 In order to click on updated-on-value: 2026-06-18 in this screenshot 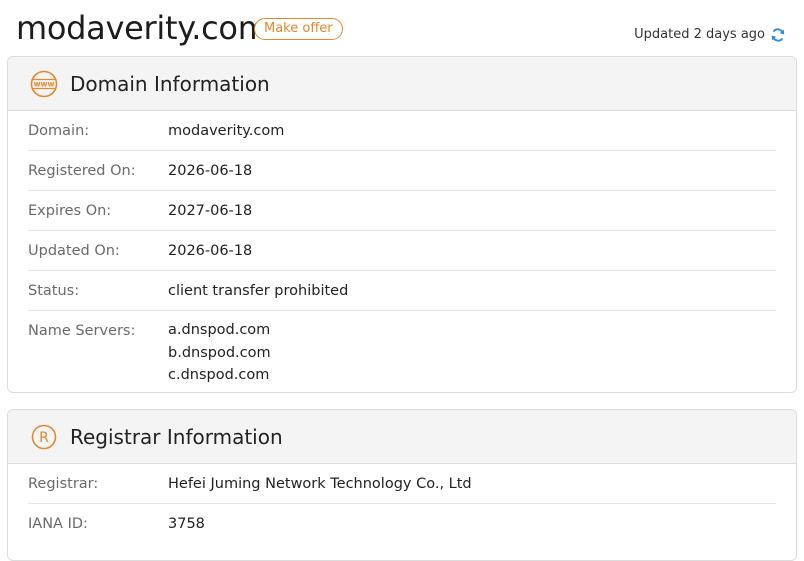, I will do `click(210, 251)`.